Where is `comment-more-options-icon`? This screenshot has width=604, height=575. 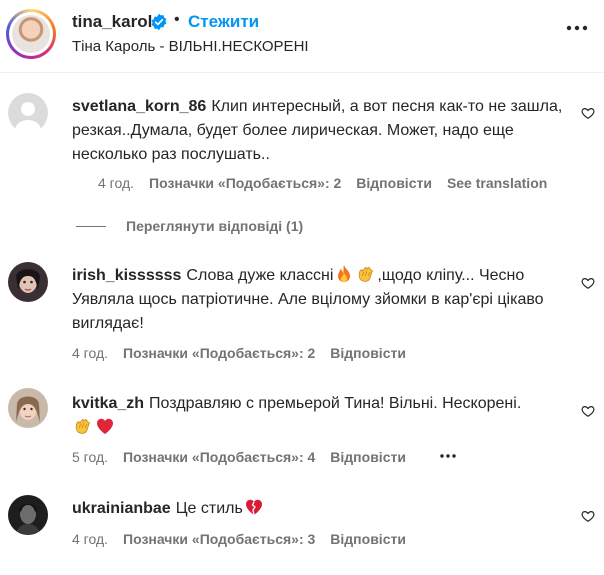
comment-more-options-icon is located at coordinates (448, 456).